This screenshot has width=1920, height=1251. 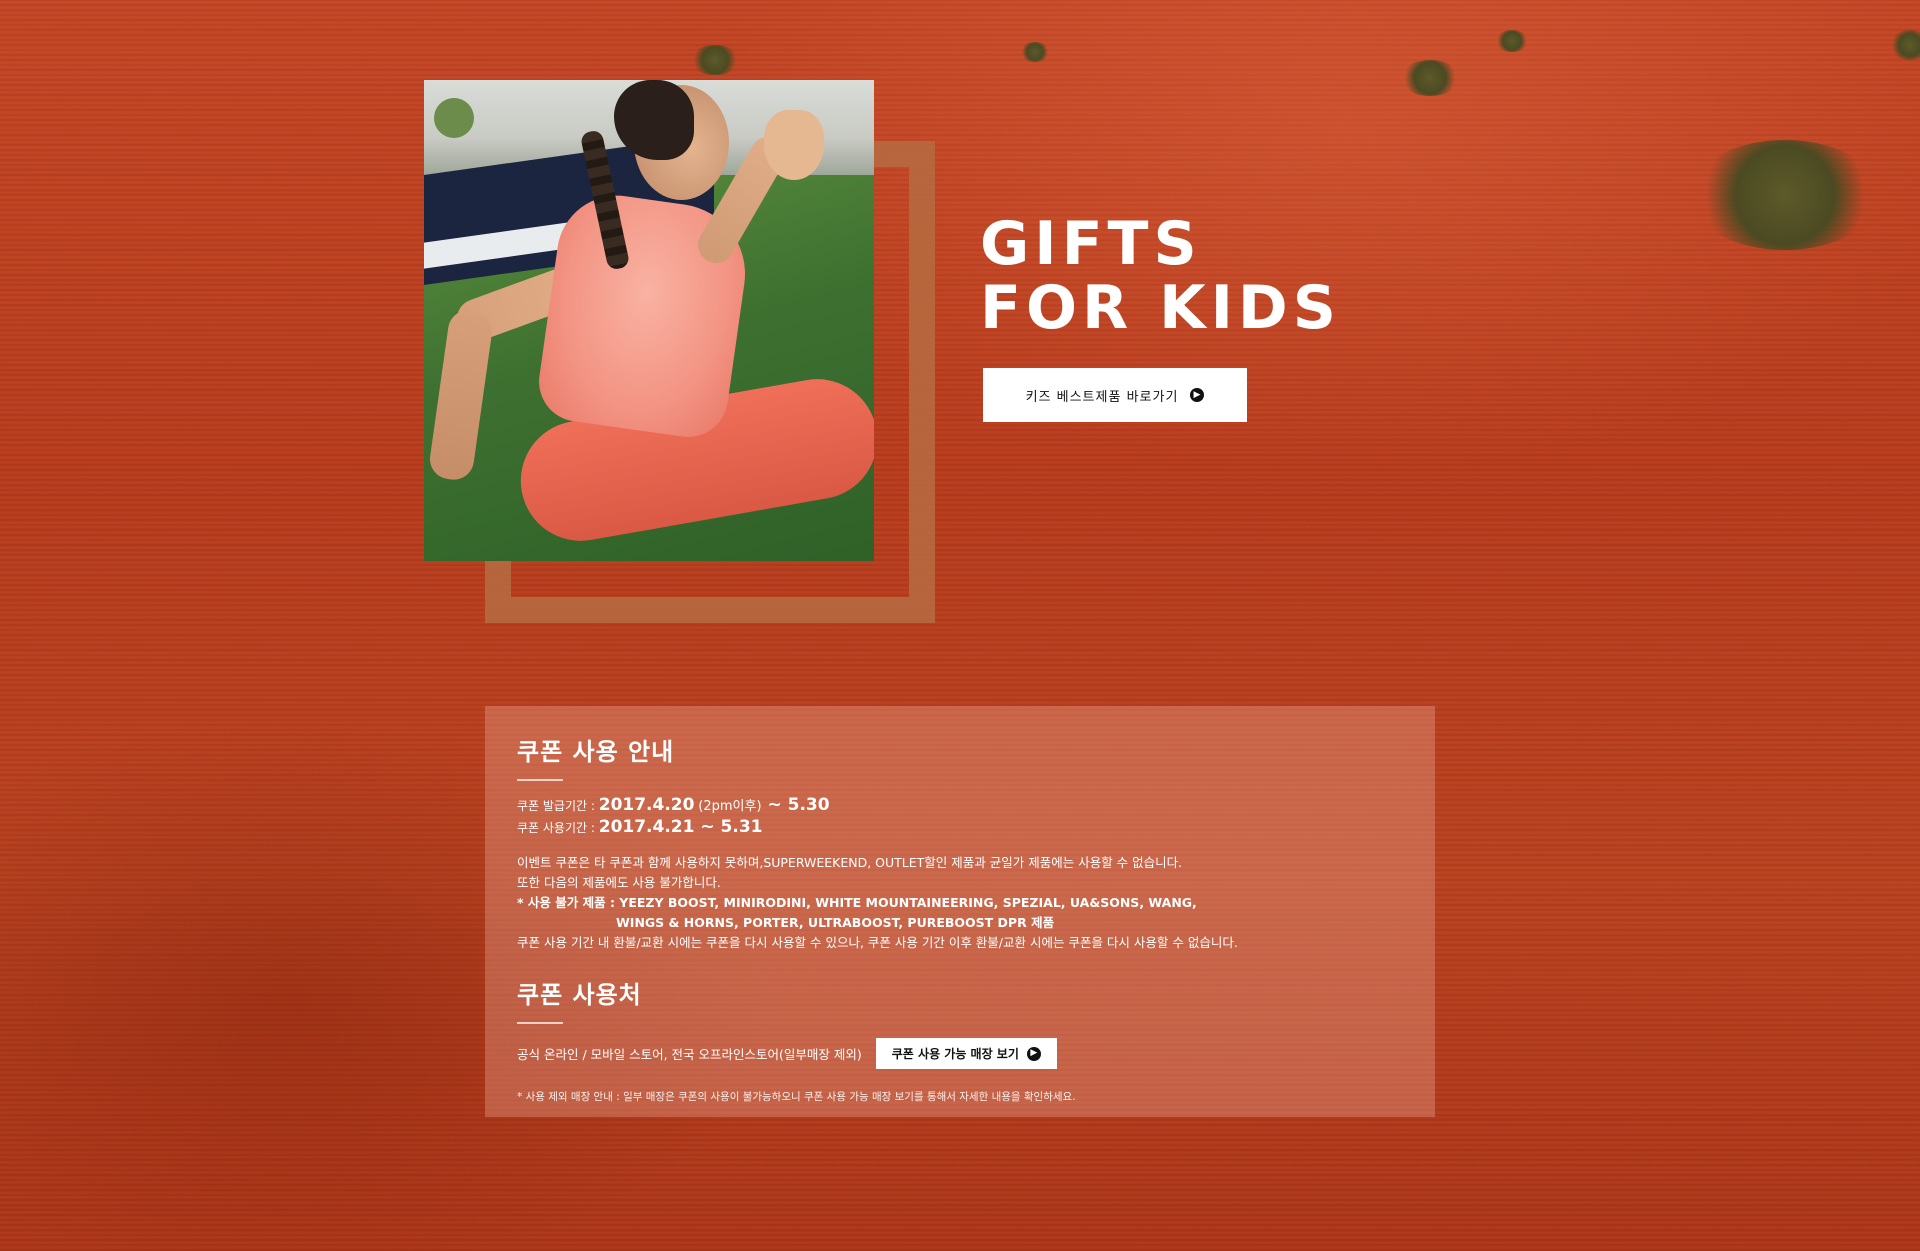 What do you see at coordinates (689, 1054) in the screenshot?
I see `coupon-places: 공식 온라인 / 모바일 스토어, 전국 오프라인스토어(일부매장 제외)` at bounding box center [689, 1054].